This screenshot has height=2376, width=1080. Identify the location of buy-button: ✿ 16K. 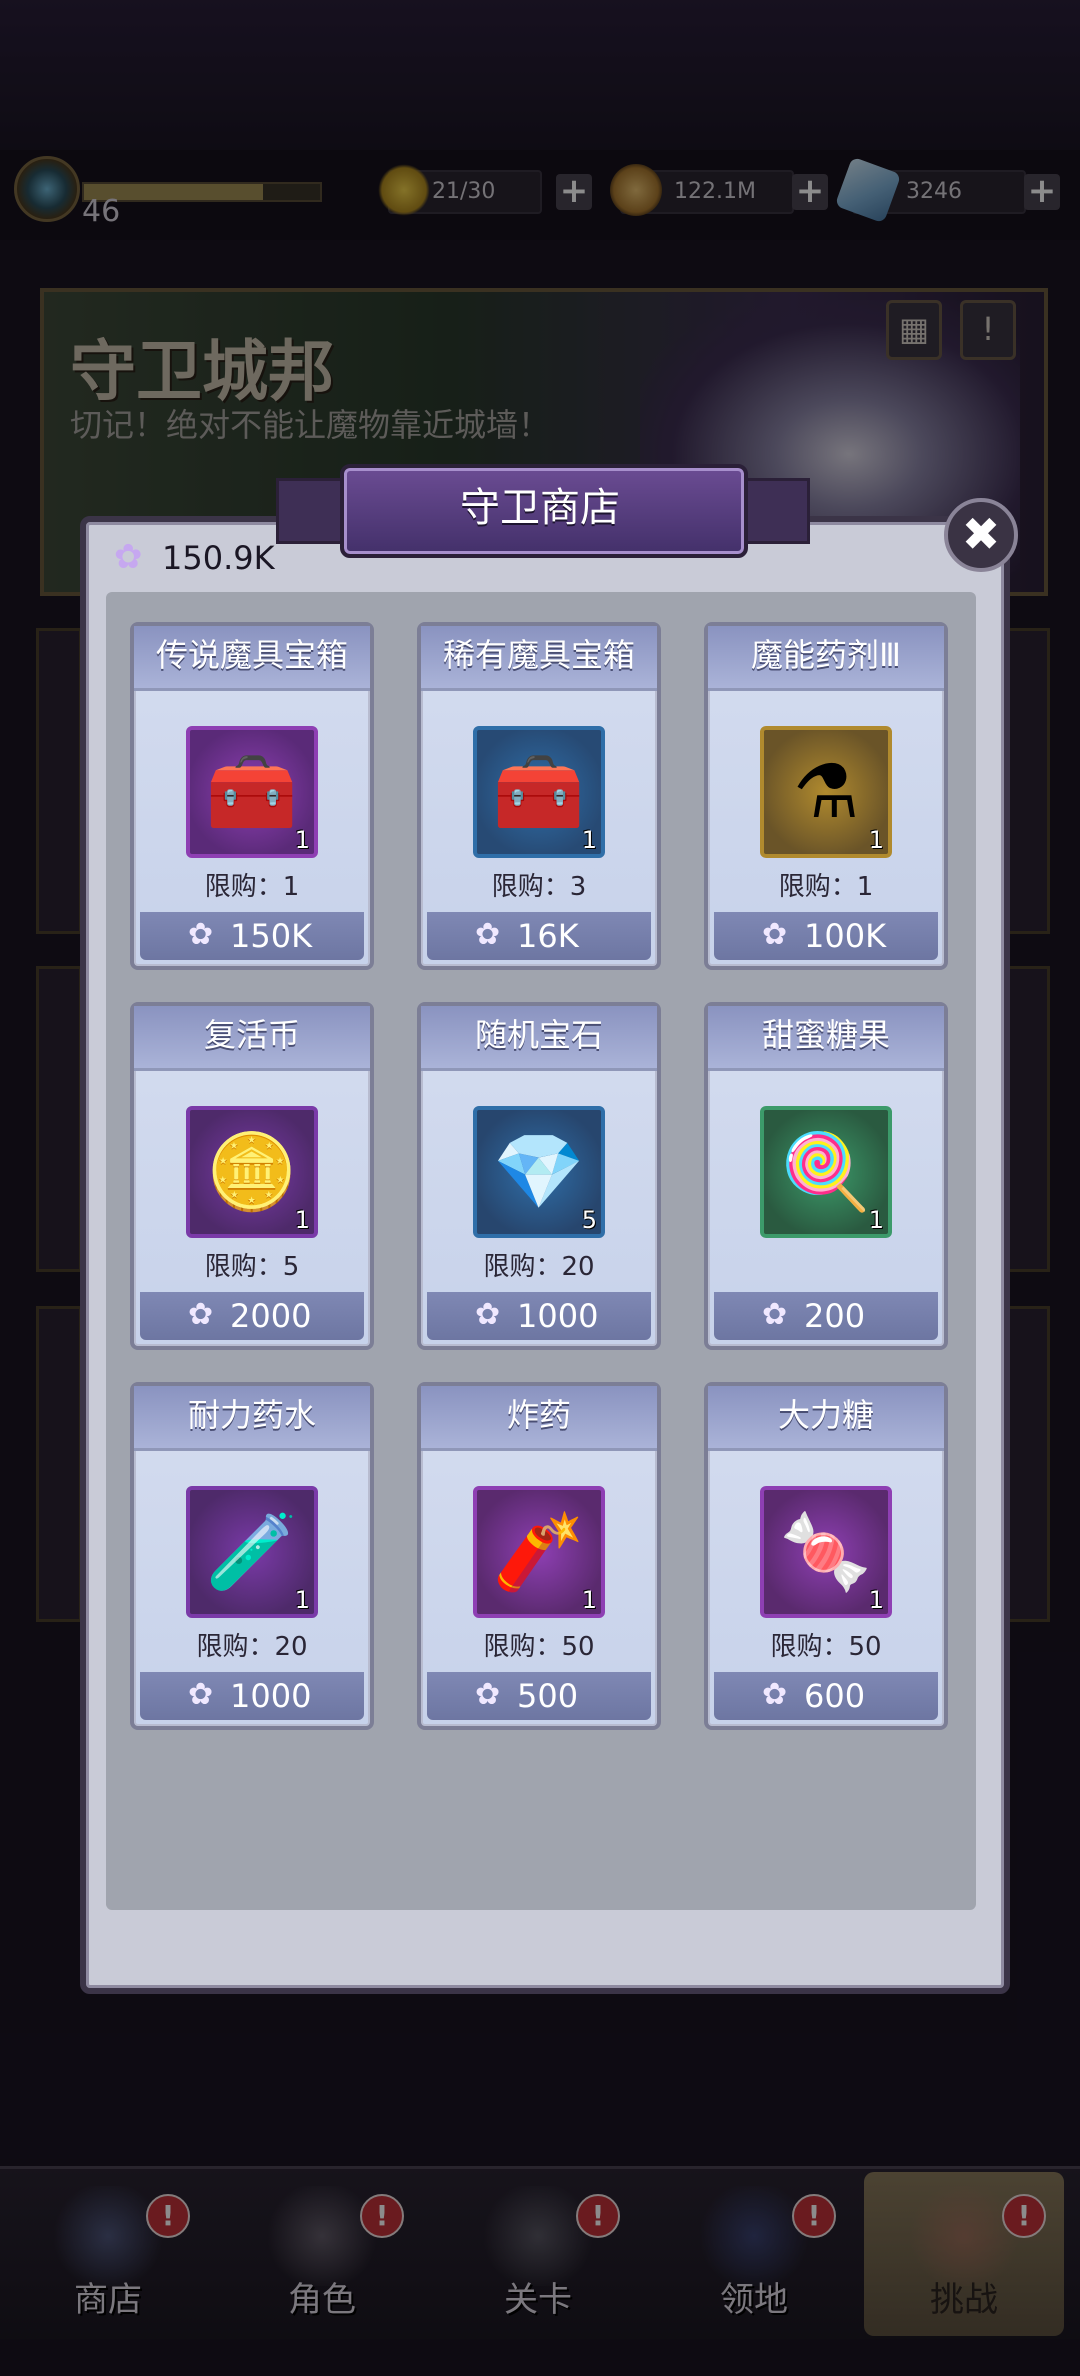
(539, 936).